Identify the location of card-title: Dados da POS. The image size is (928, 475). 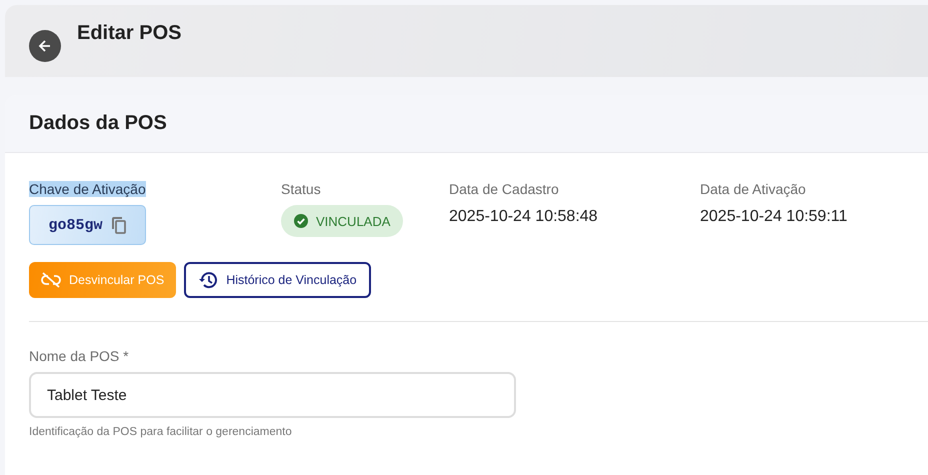
(98, 123).